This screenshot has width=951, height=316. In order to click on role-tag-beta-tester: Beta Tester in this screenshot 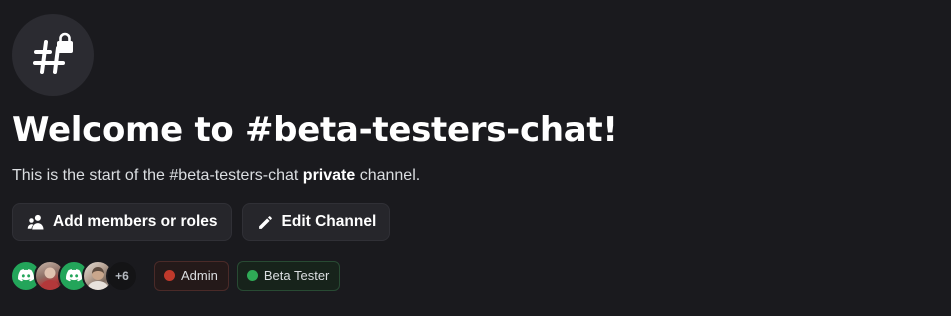, I will do `click(288, 275)`.